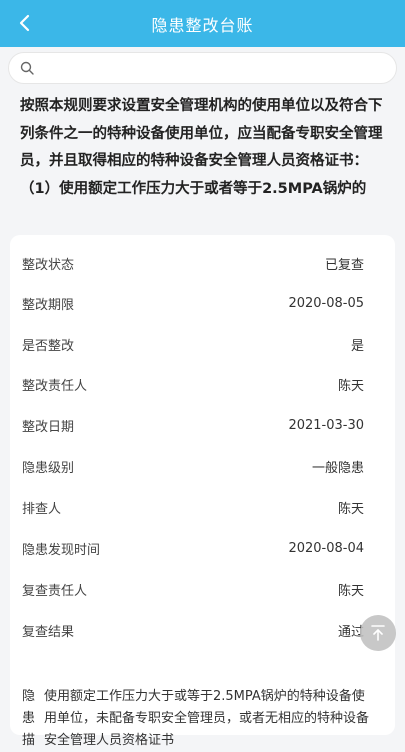 Image resolution: width=405 pixels, height=752 pixels. Describe the element at coordinates (29, 718) in the screenshot. I see `description-label: 隐患描` at that location.